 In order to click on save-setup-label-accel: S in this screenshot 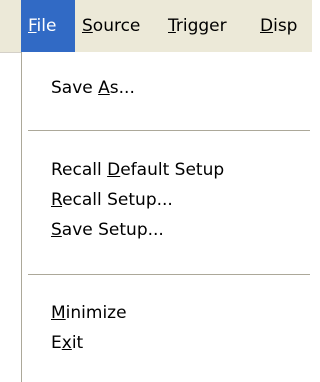, I will do `click(56, 230)`.